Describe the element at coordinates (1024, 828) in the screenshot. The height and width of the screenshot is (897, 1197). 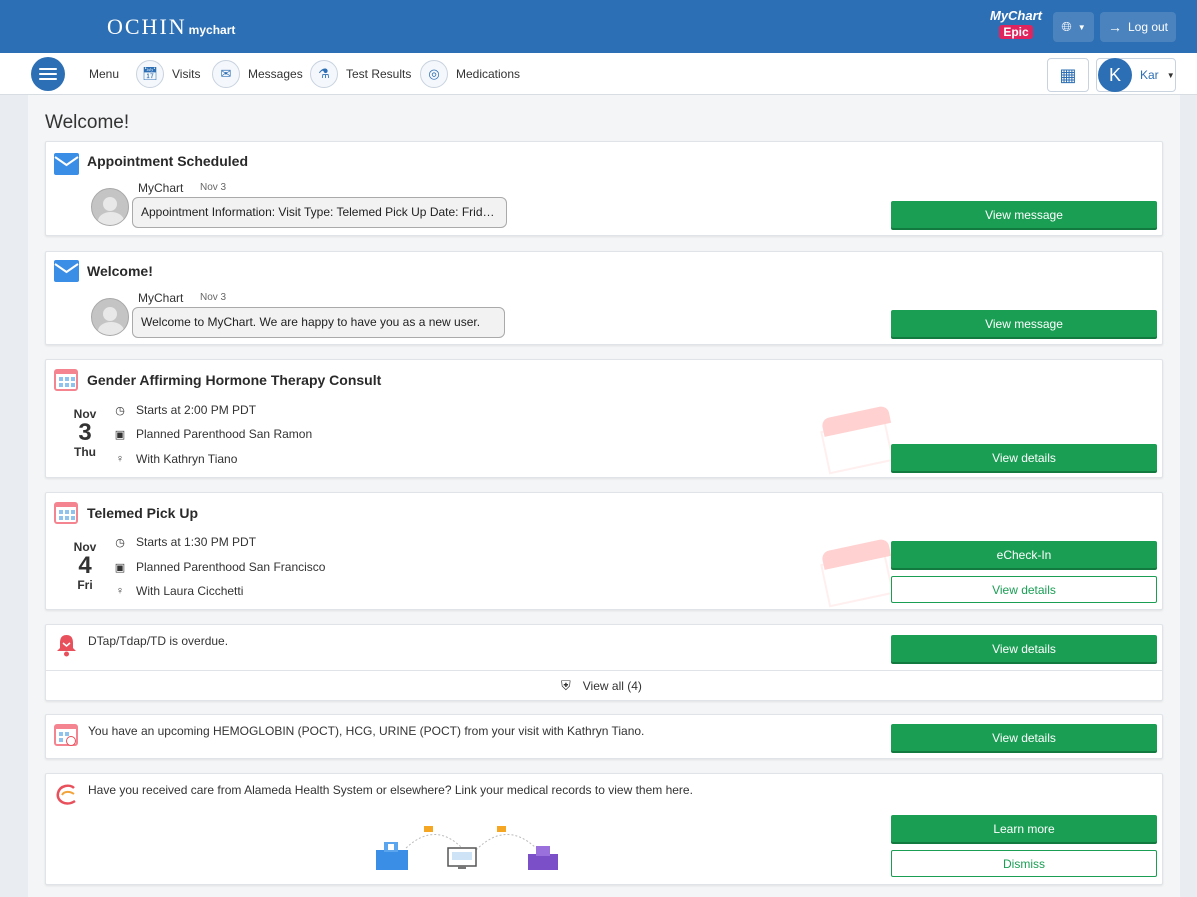
I see `learn-more-button: Learn more` at that location.